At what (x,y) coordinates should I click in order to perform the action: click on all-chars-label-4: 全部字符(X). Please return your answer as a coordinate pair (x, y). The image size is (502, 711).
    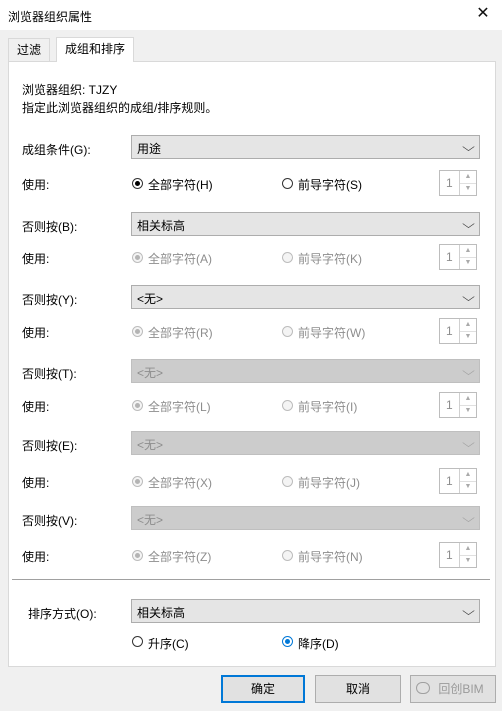
    Looking at the image, I should click on (180, 483).